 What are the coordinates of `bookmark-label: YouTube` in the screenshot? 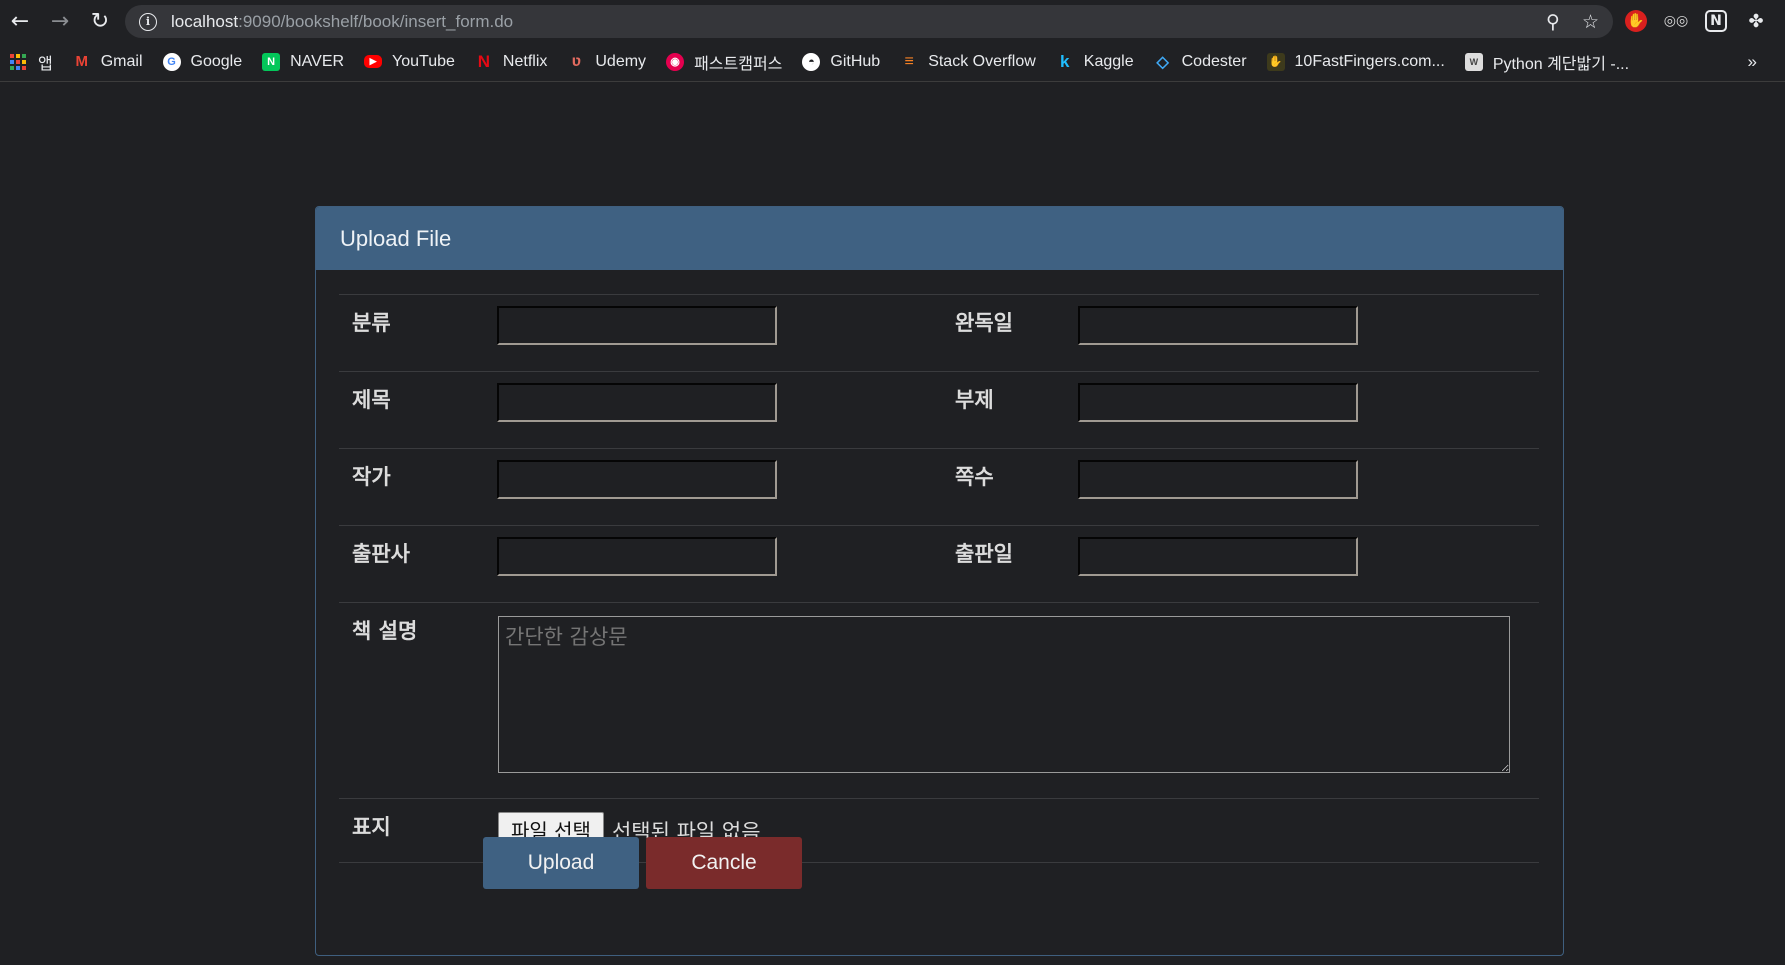 It's located at (423, 61).